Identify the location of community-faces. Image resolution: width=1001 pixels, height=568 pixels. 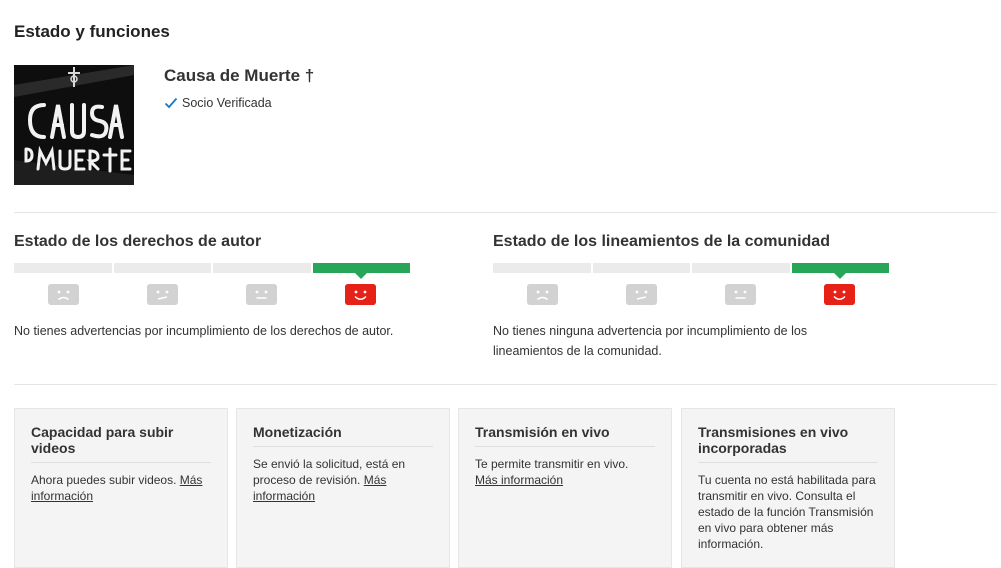
(691, 294).